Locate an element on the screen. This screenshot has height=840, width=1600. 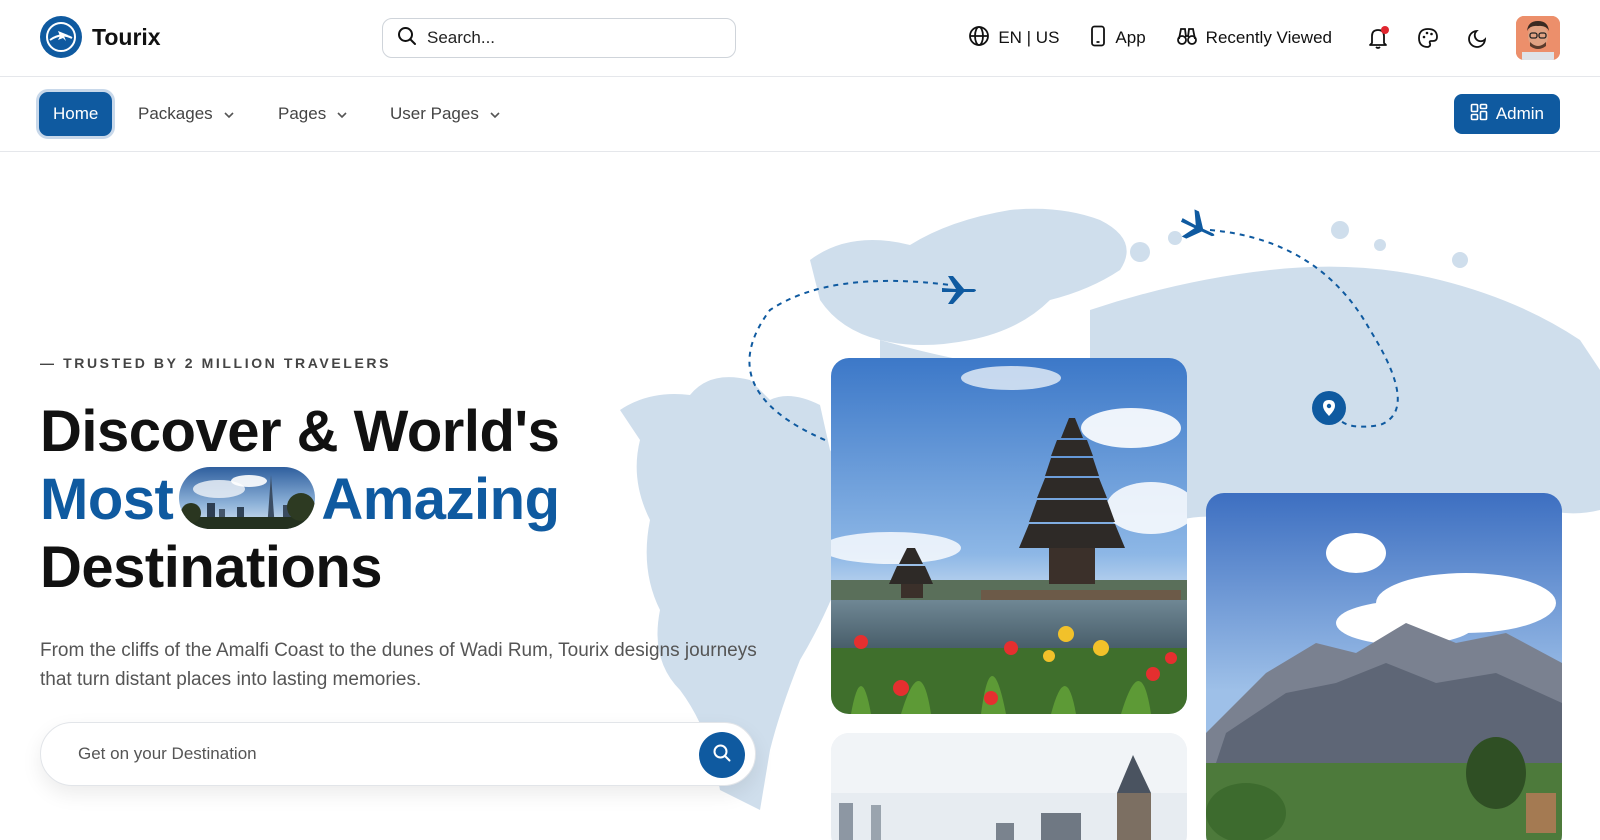
bell-icon is located at coordinates (1378, 38).